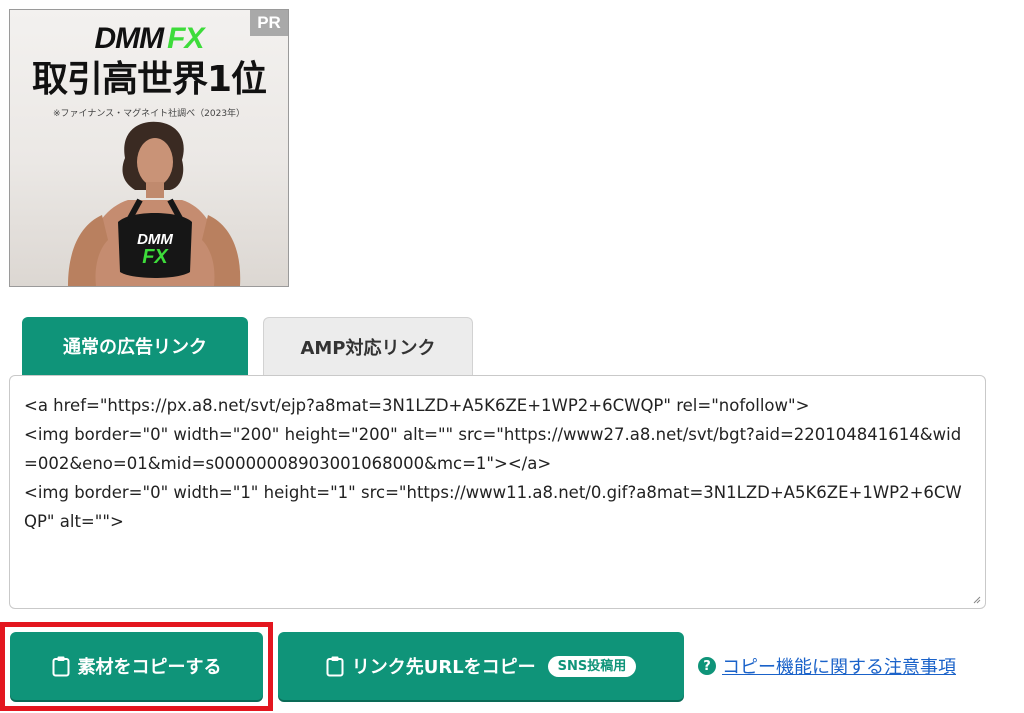 This screenshot has height=713, width=1024. Describe the element at coordinates (155, 239) in the screenshot. I see `shirt-dmm: DMM` at that location.